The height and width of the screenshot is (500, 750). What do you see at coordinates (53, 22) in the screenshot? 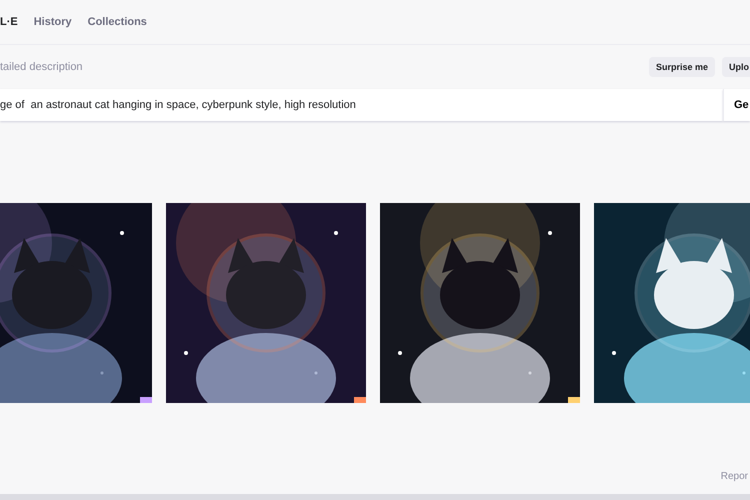
I see `nav-link: History` at bounding box center [53, 22].